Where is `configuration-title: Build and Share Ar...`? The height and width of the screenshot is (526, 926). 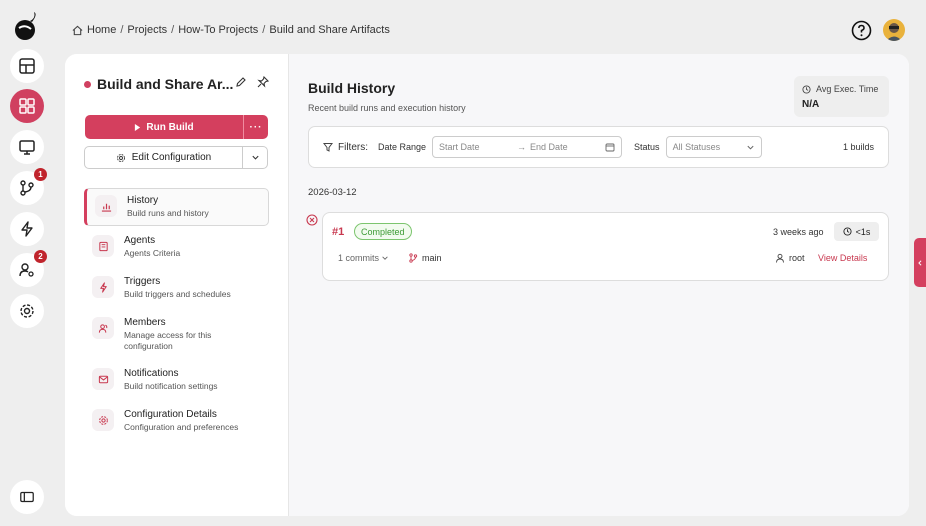
configuration-title: Build and Share Ar... is located at coordinates (158, 84).